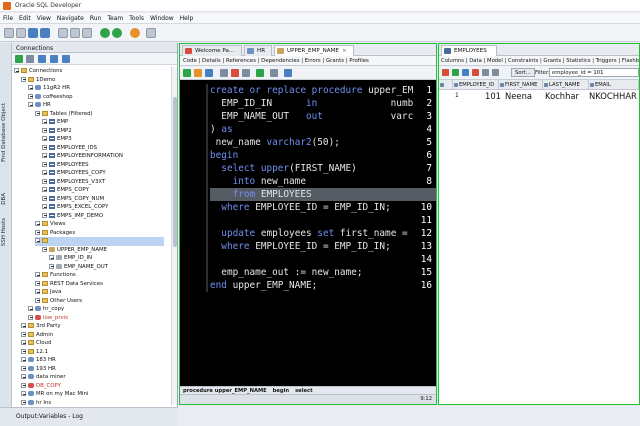  I want to click on tree-node: EMPLOYEE_IDS, so click(69, 148).